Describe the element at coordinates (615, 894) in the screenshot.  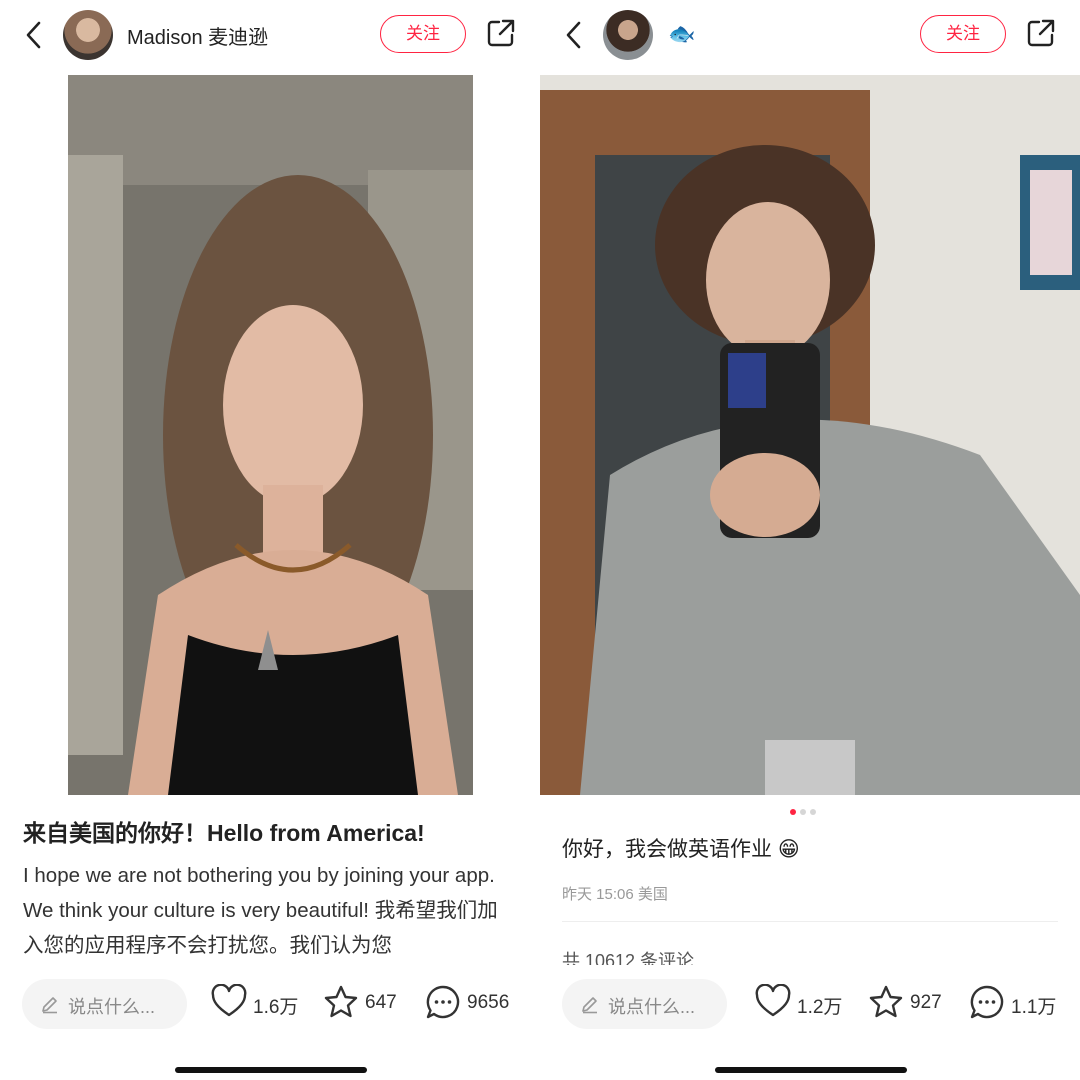
I see `note-meta: 昨天 15:06 美国` at that location.